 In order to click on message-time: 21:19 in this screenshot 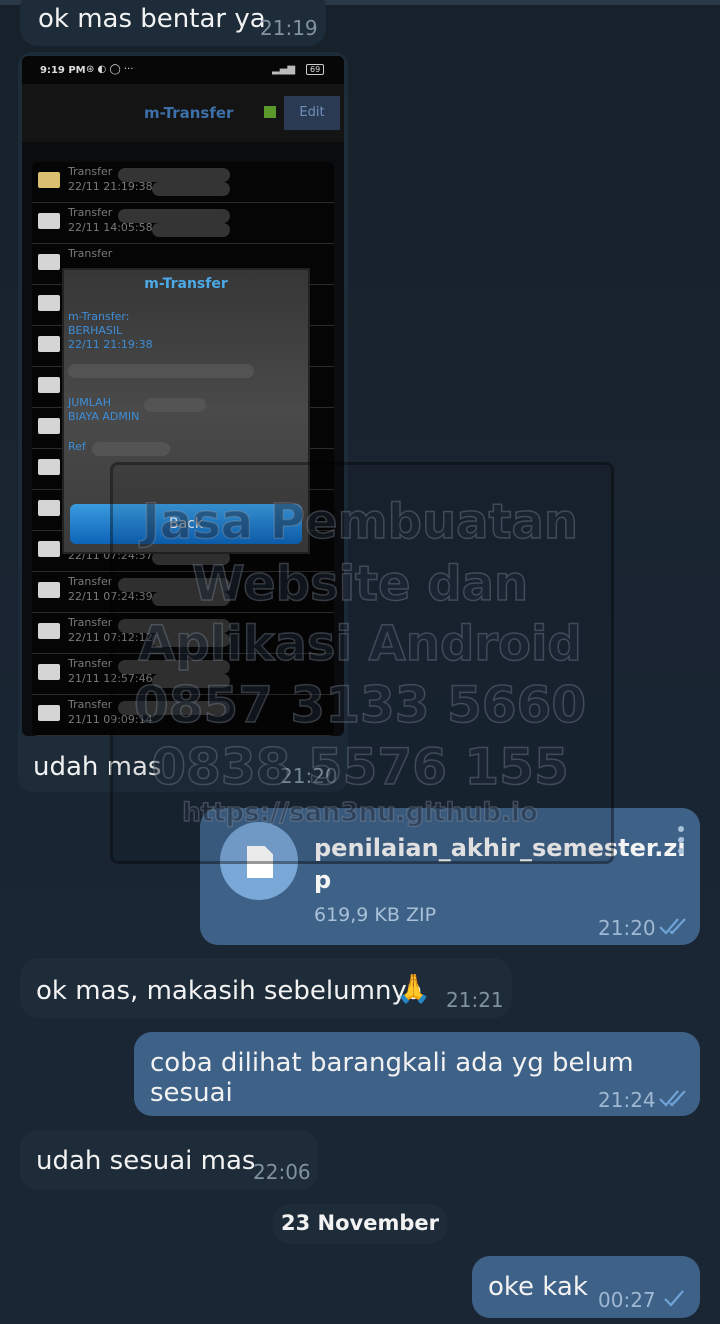, I will do `click(289, 28)`.